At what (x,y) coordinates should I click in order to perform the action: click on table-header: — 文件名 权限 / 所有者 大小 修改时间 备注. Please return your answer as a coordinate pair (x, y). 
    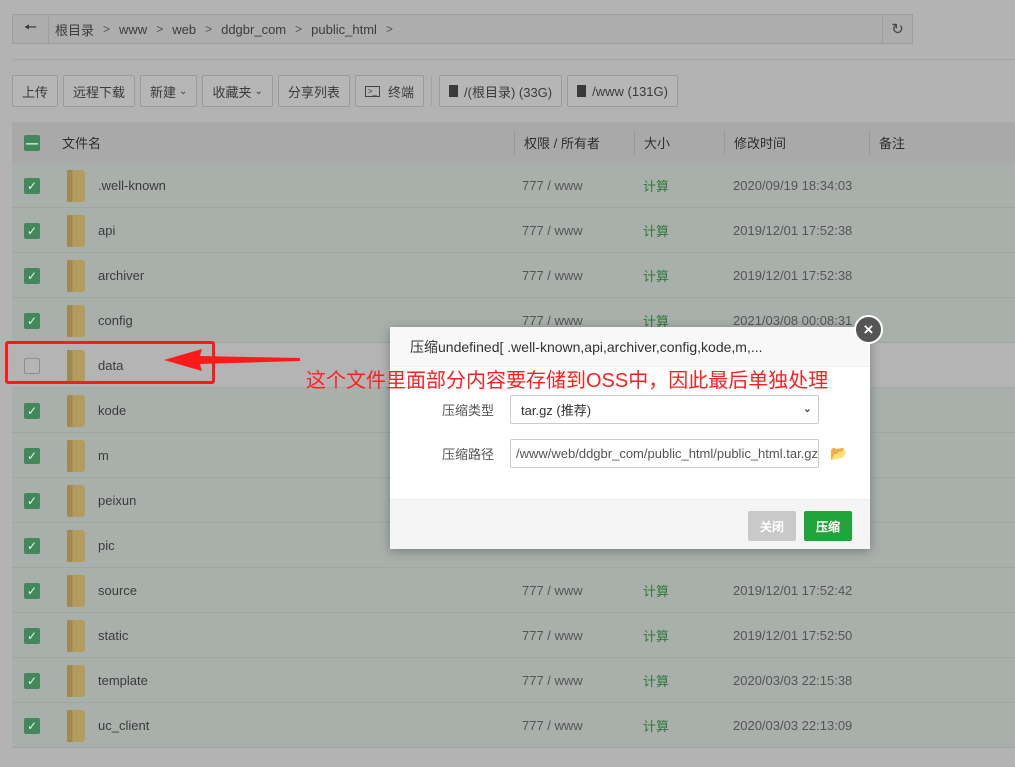
    Looking at the image, I should click on (513, 142).